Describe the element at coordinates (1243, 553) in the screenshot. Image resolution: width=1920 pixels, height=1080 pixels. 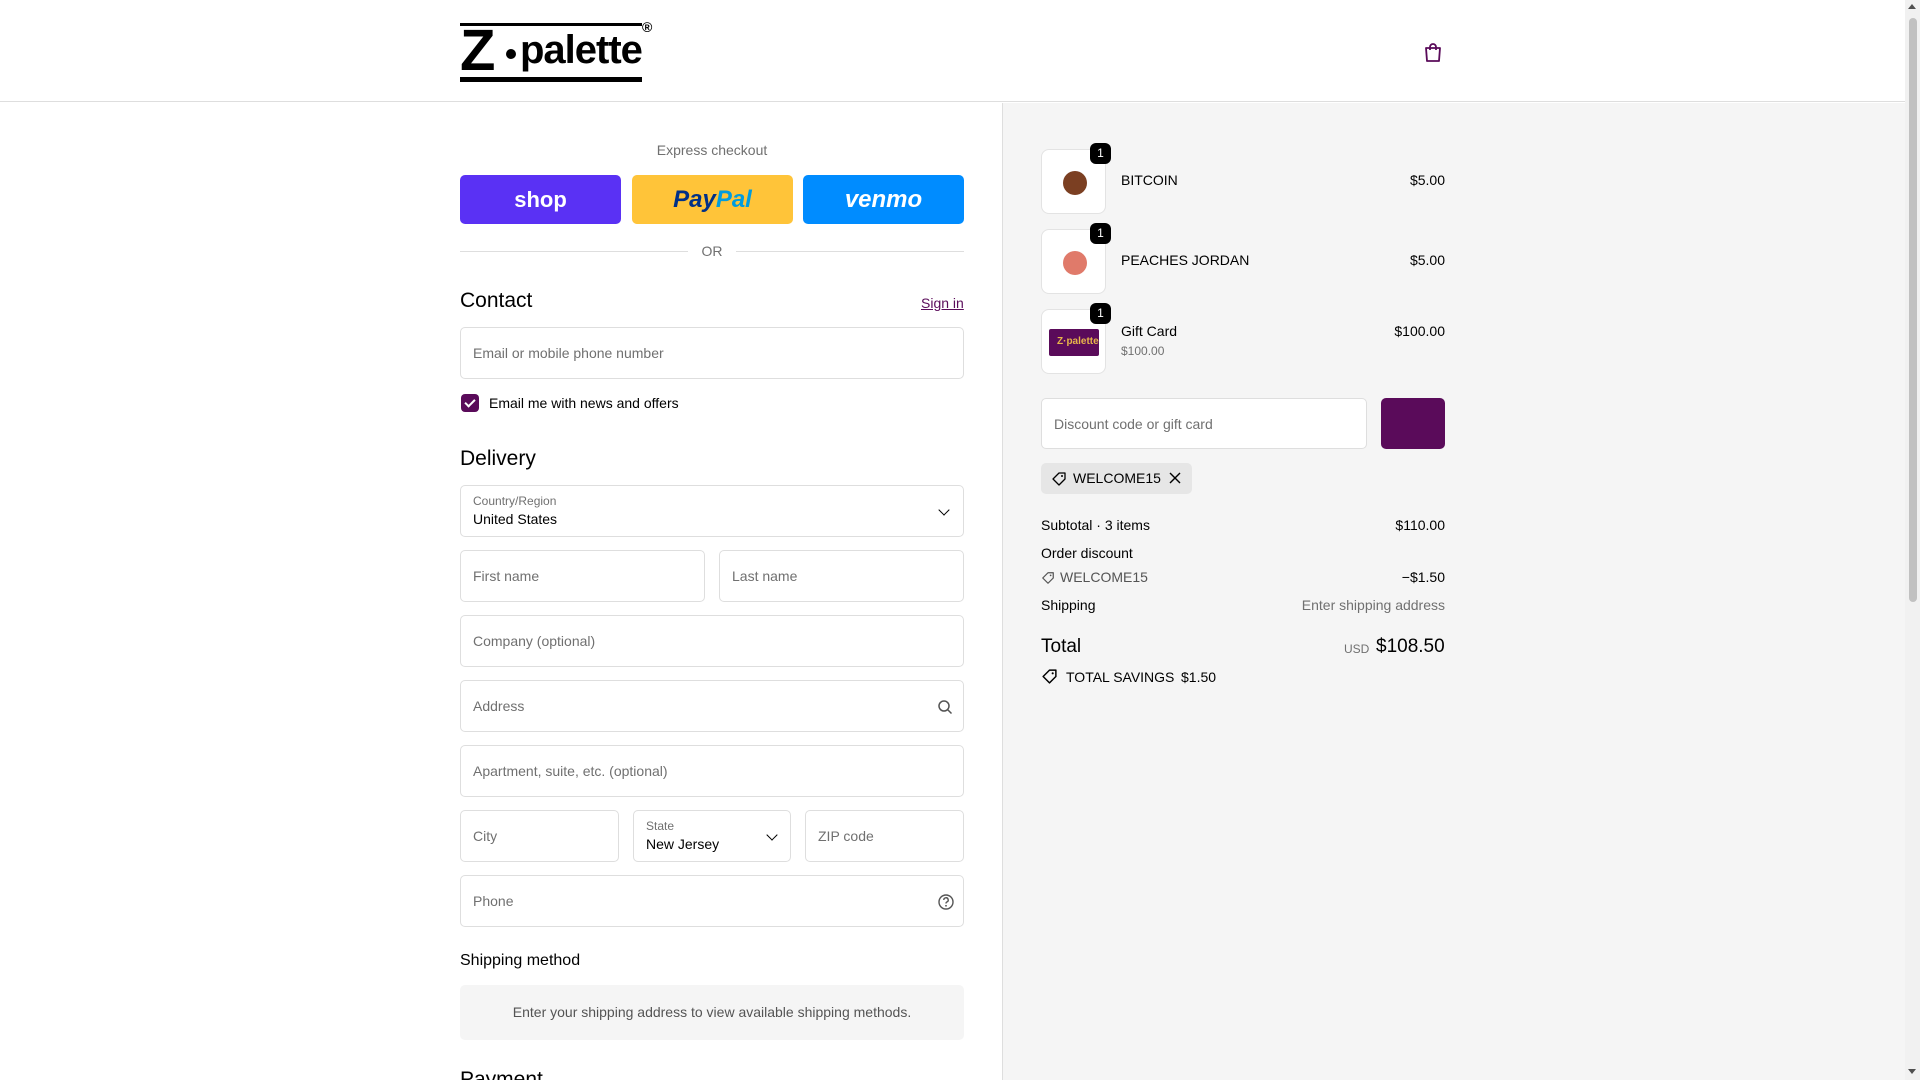
I see `order-discount-row: Order discount` at that location.